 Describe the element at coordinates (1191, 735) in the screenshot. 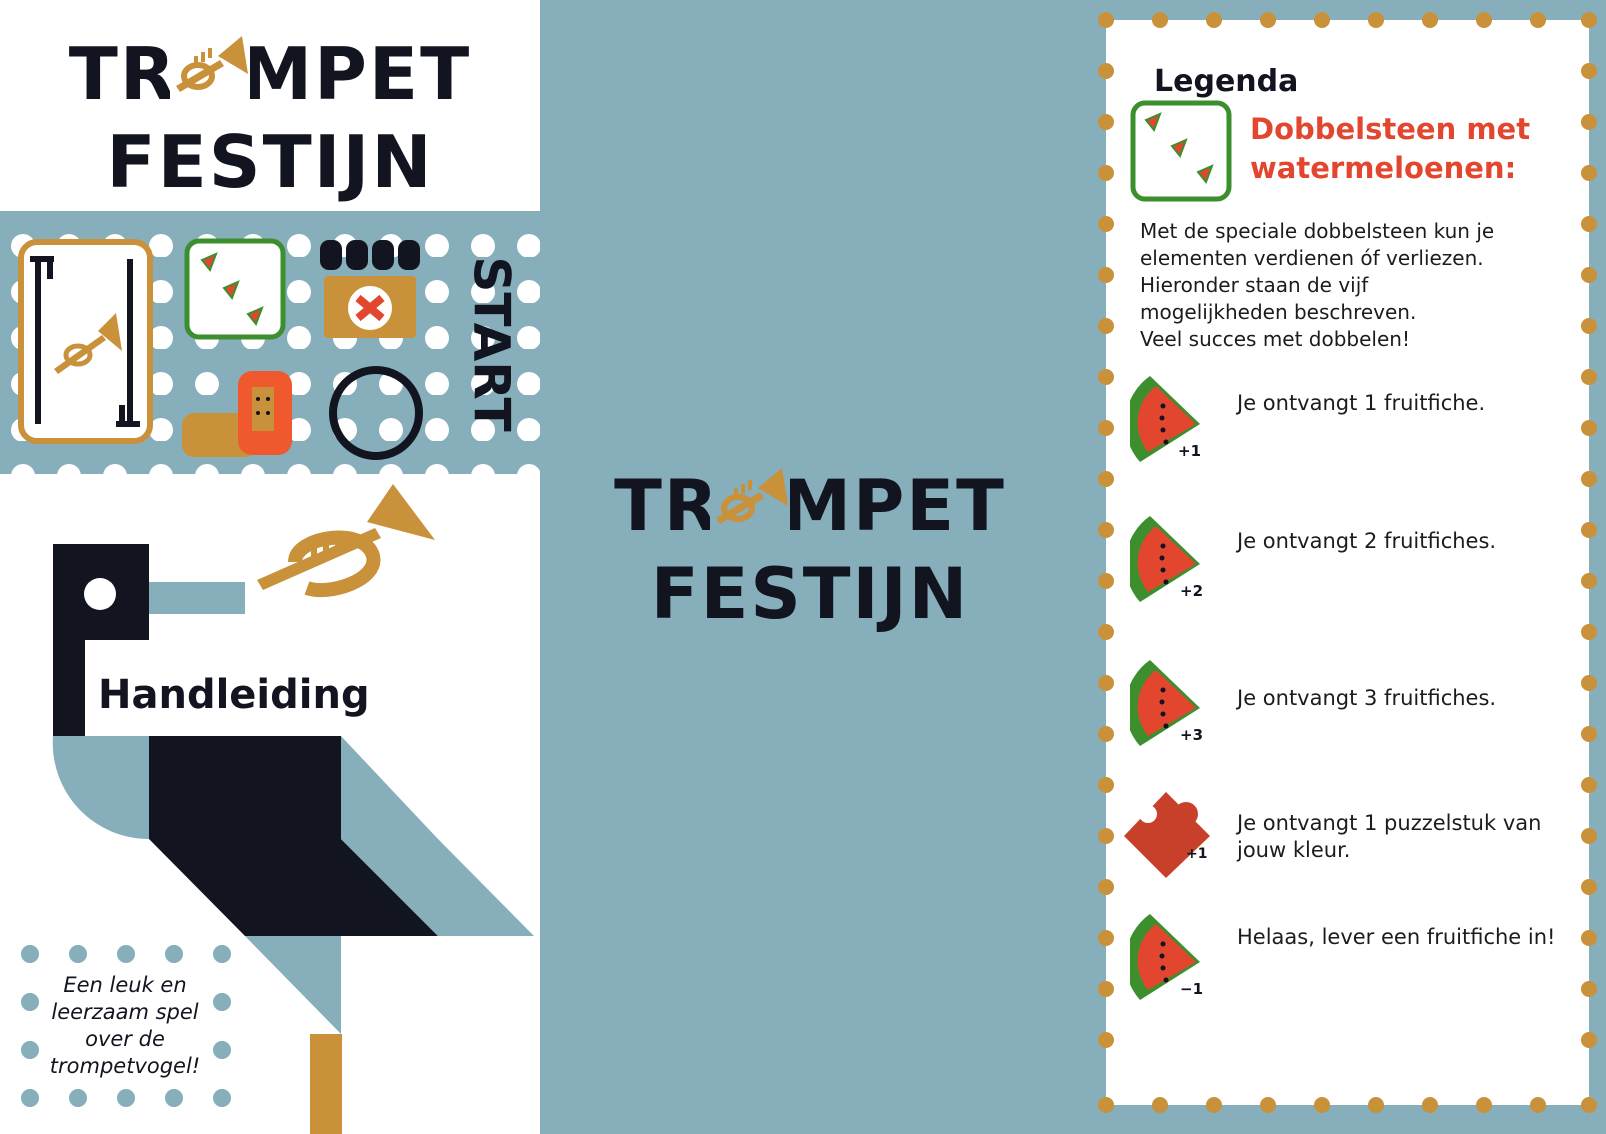

I see `badge: +3` at that location.